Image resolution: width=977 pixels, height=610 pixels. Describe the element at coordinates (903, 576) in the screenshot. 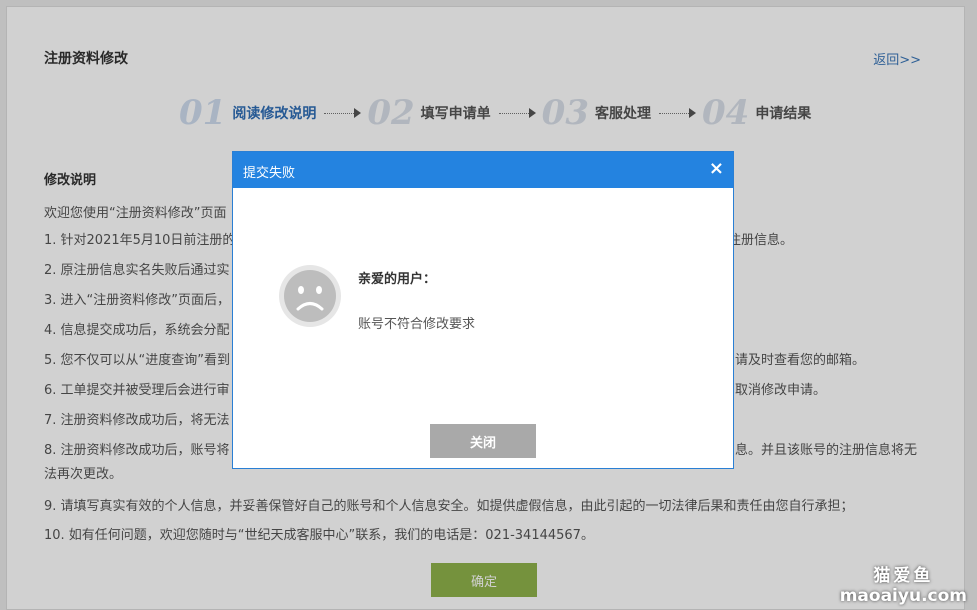

I see `watermark-cn: 猫爱鱼` at that location.